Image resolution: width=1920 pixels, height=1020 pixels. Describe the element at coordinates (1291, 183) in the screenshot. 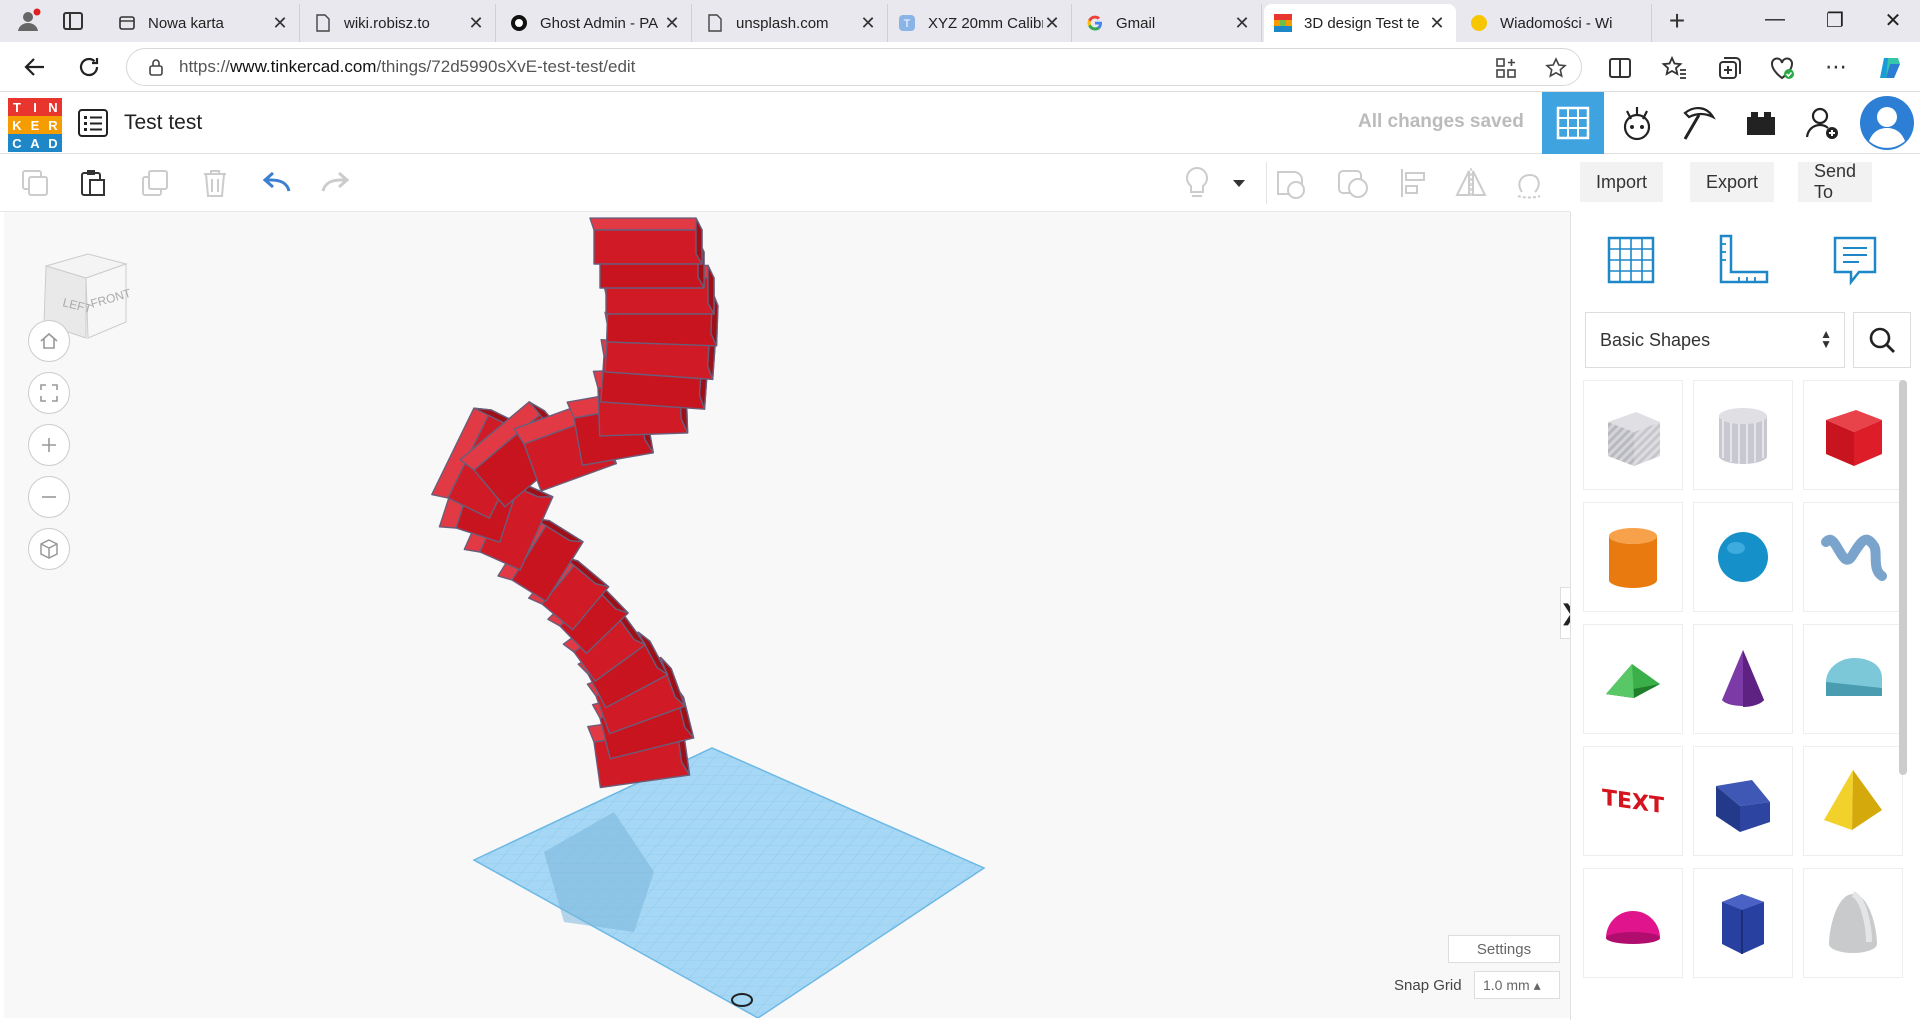

I see `group-button` at that location.